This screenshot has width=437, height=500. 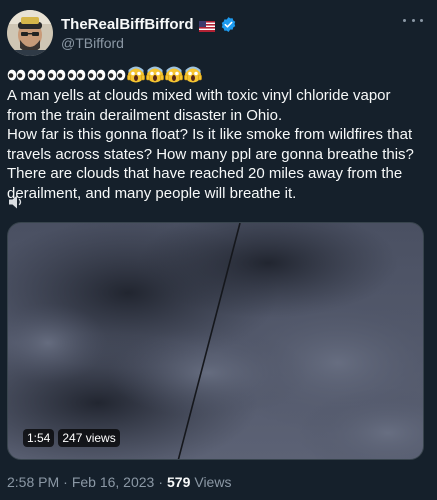 I want to click on us-flag-icon, so click(x=206, y=25).